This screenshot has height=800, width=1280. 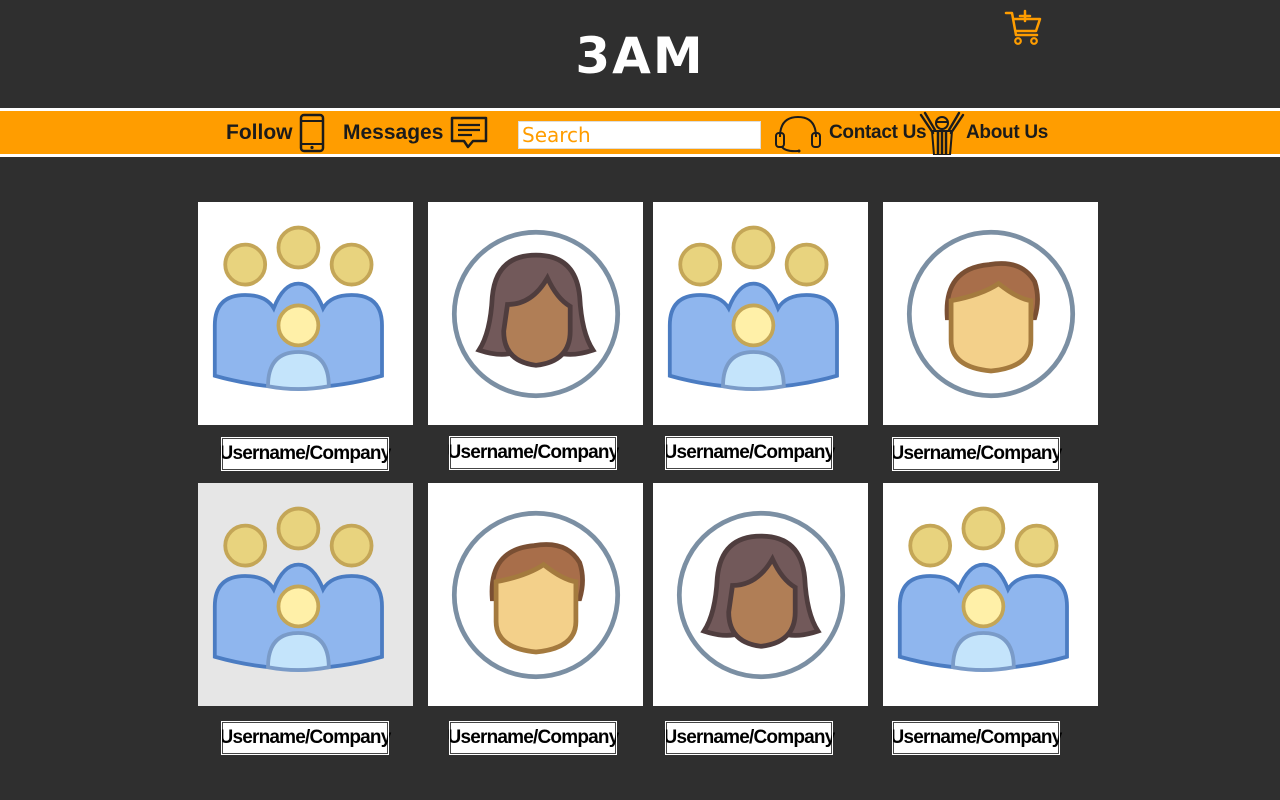 What do you see at coordinates (311, 132) in the screenshot?
I see `smartphone-icon` at bounding box center [311, 132].